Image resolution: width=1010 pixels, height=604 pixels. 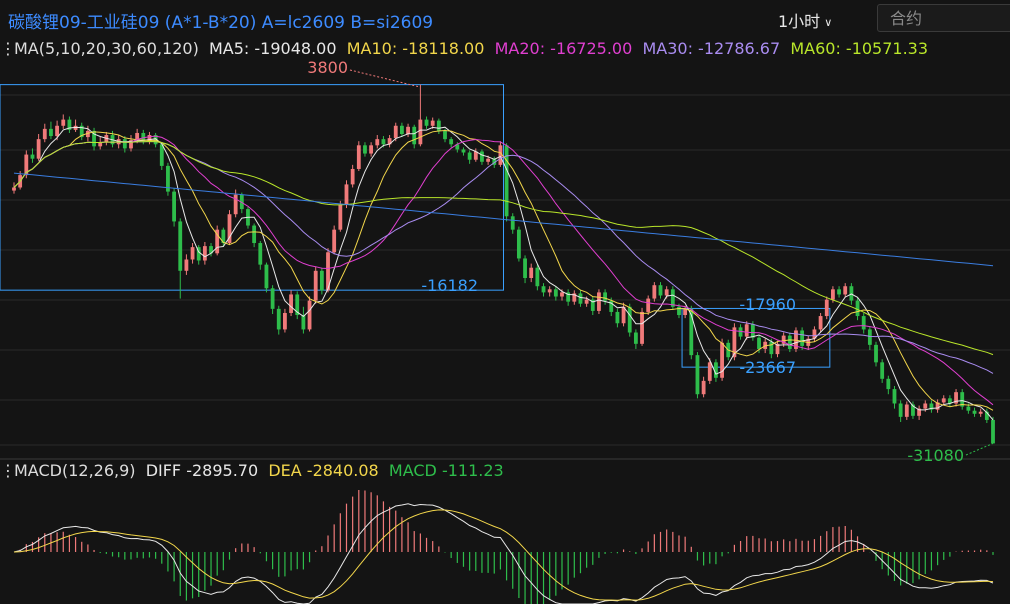 I want to click on macd-legend-label: MACD(12,26,9), so click(x=75, y=470).